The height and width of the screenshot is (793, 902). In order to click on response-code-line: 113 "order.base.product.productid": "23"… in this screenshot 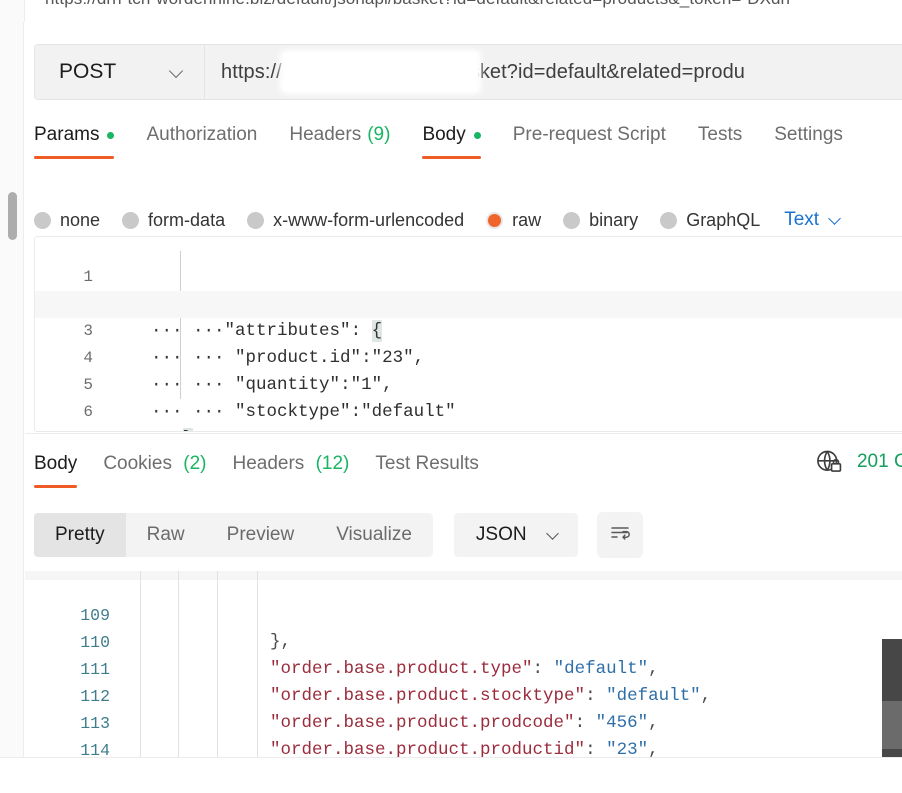, I will do `click(463, 720)`.